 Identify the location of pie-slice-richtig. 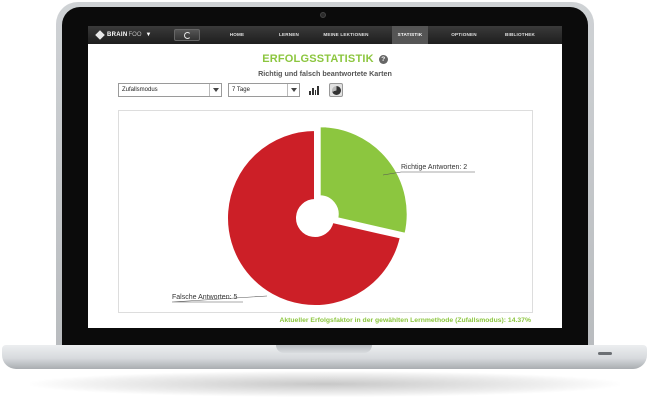
(363, 180).